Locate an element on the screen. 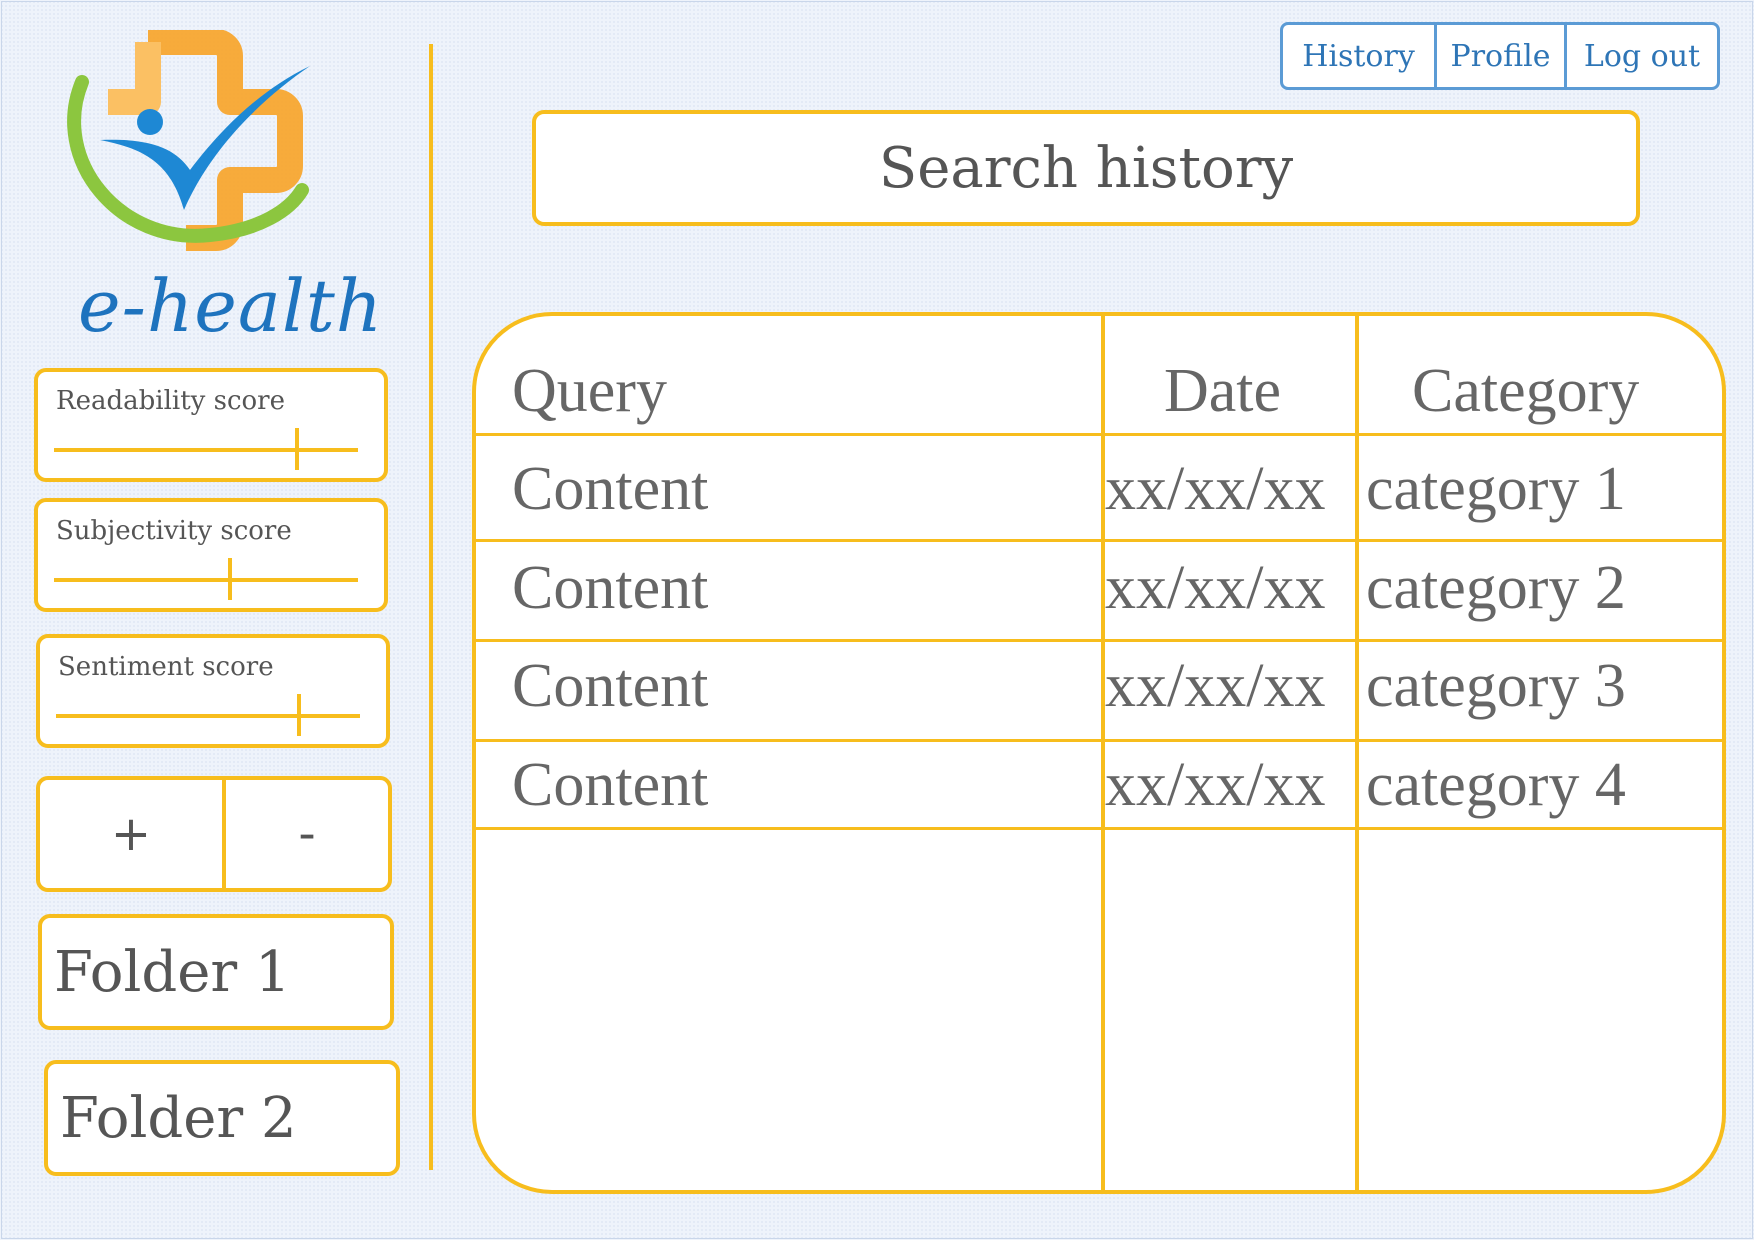  search-input is located at coordinates (1086, 168).